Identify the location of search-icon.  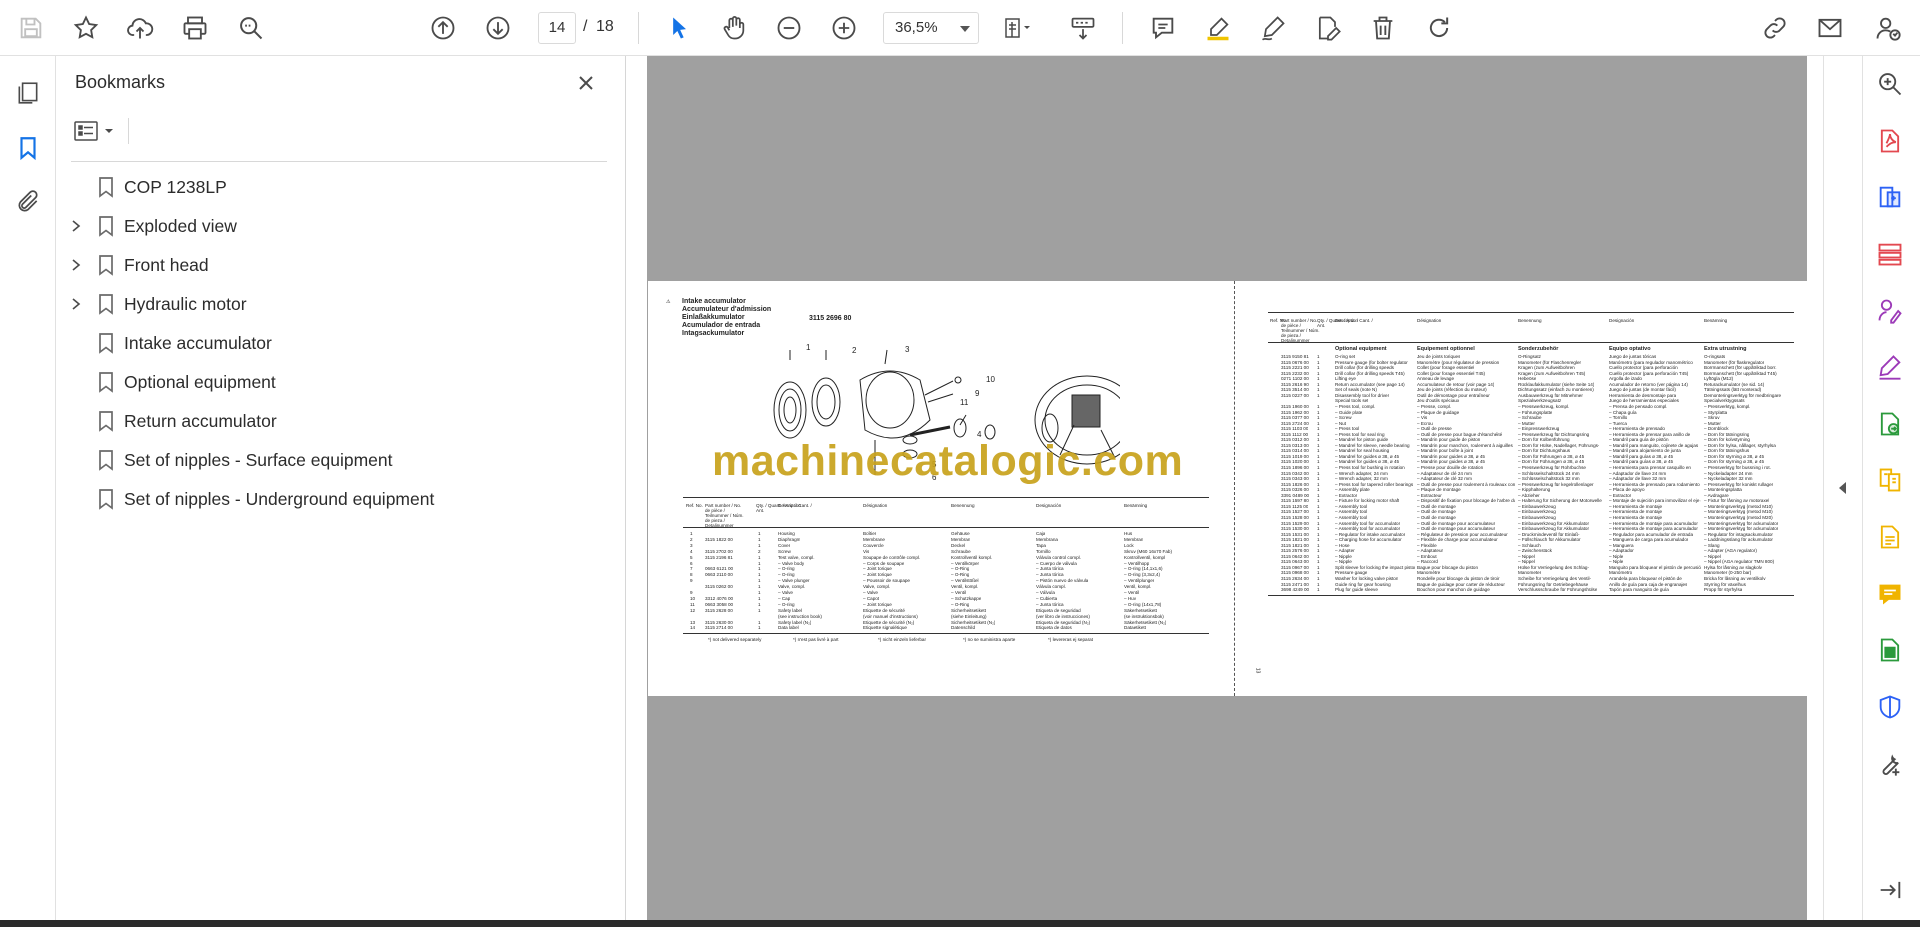
(251, 28).